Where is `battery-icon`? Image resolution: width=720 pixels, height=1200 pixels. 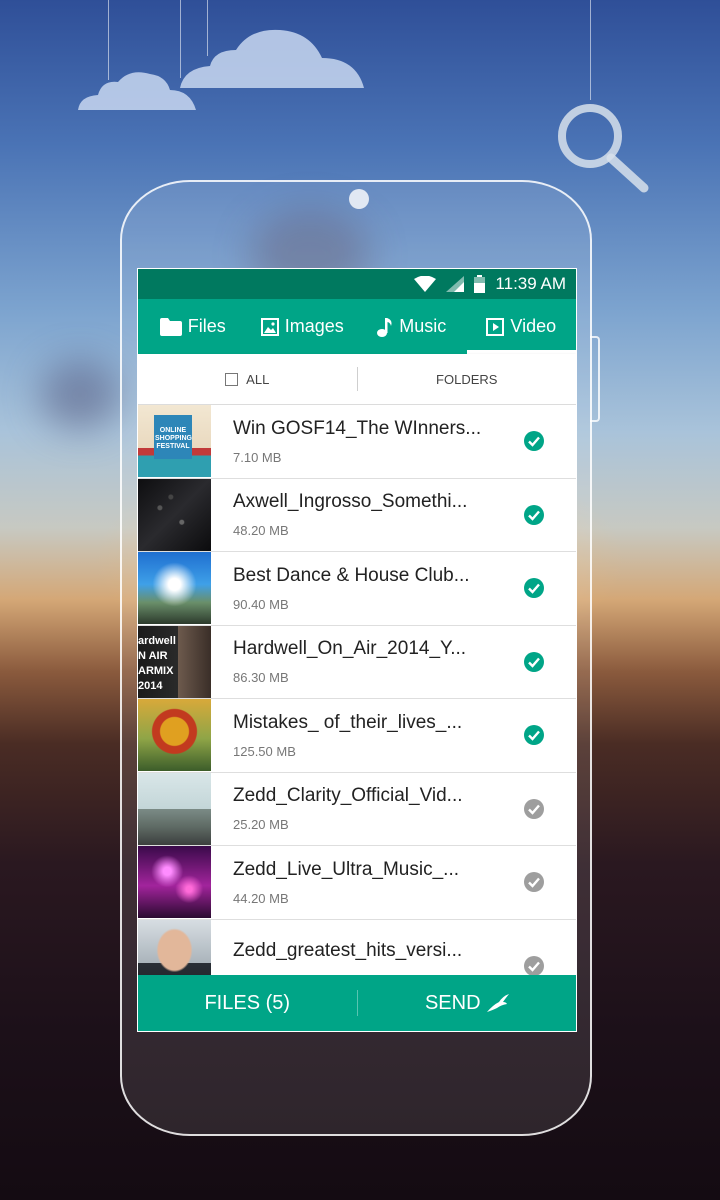
battery-icon is located at coordinates (480, 284).